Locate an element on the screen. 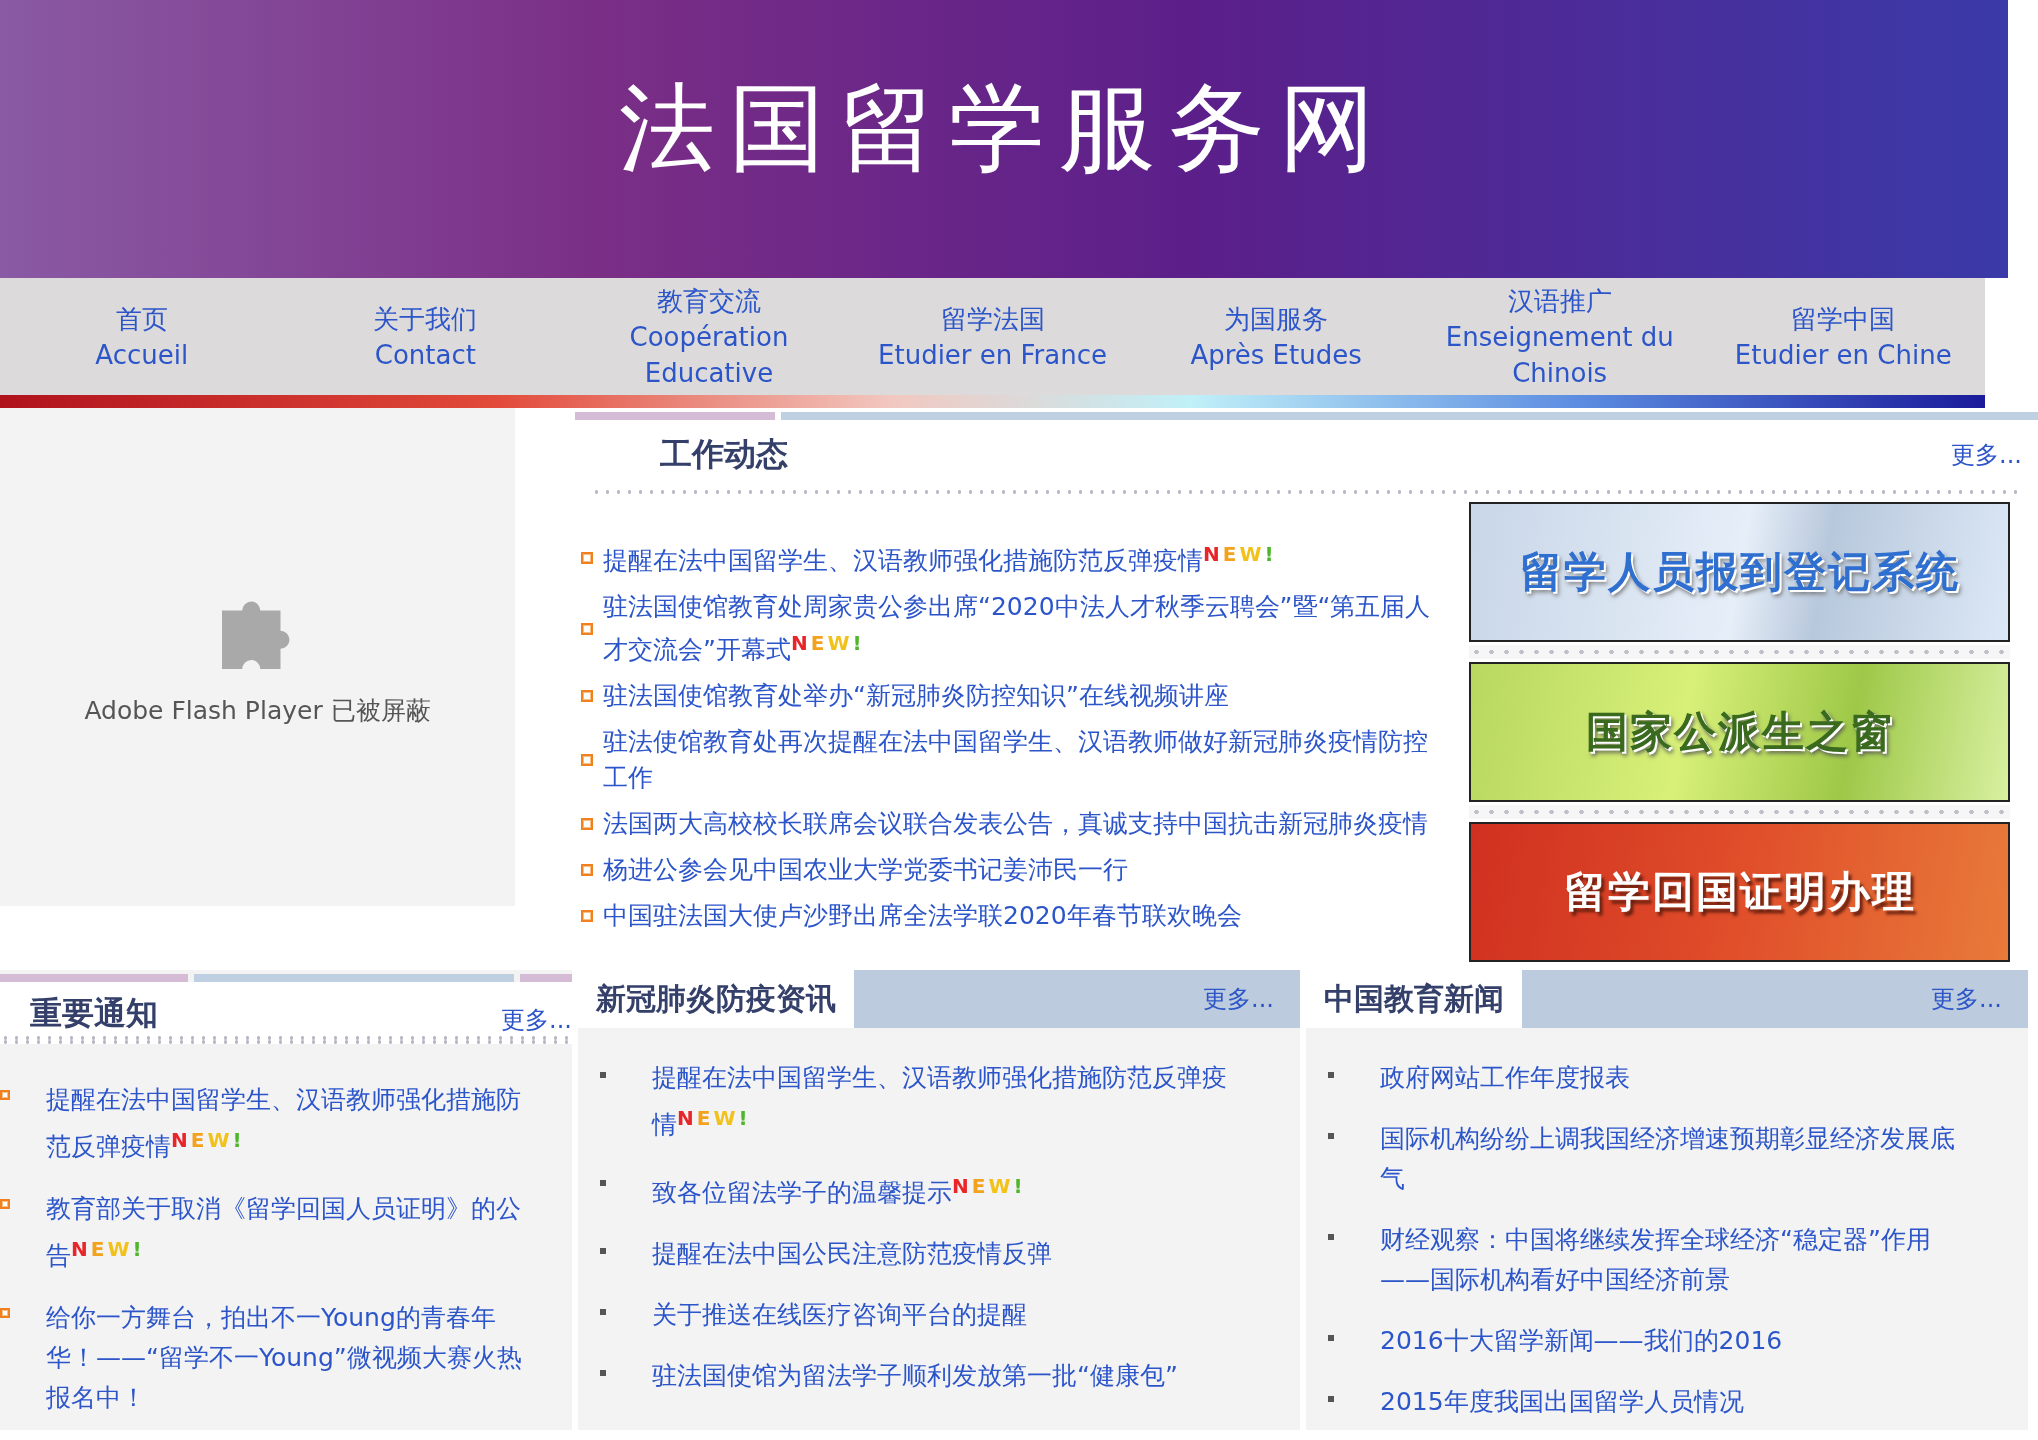 This screenshot has height=1440, width=2038. site-title: 法国留学服务网 is located at coordinates (1004, 128).